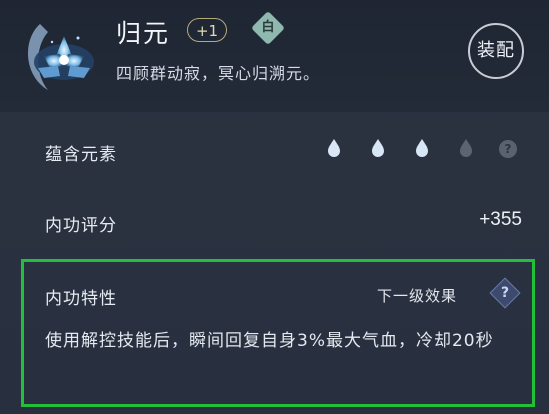 This screenshot has width=549, height=414. Describe the element at coordinates (81, 226) in the screenshot. I see `score-label: 内功评分` at that location.